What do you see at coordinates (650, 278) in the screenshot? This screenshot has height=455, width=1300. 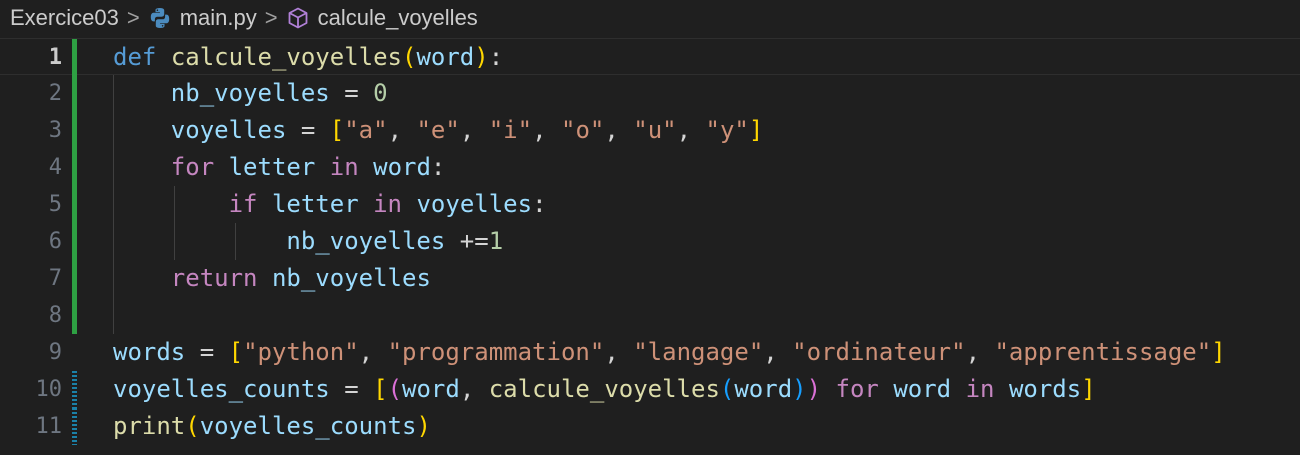 I see `code-line: 7 return nb_voyelles` at bounding box center [650, 278].